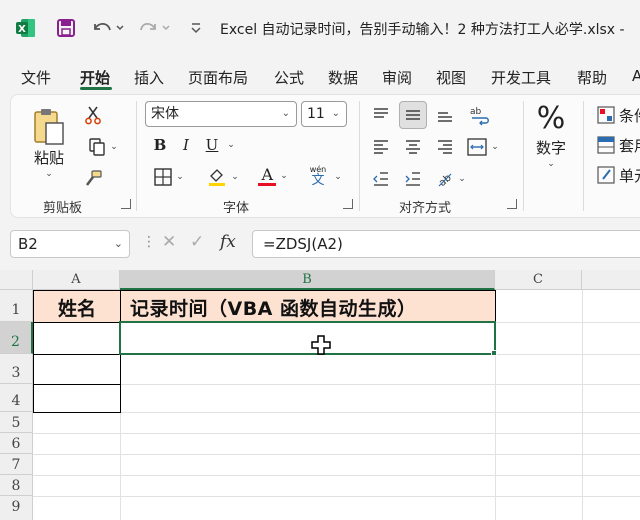 The image size is (640, 520). What do you see at coordinates (212, 145) in the screenshot?
I see `underline-button: U` at bounding box center [212, 145].